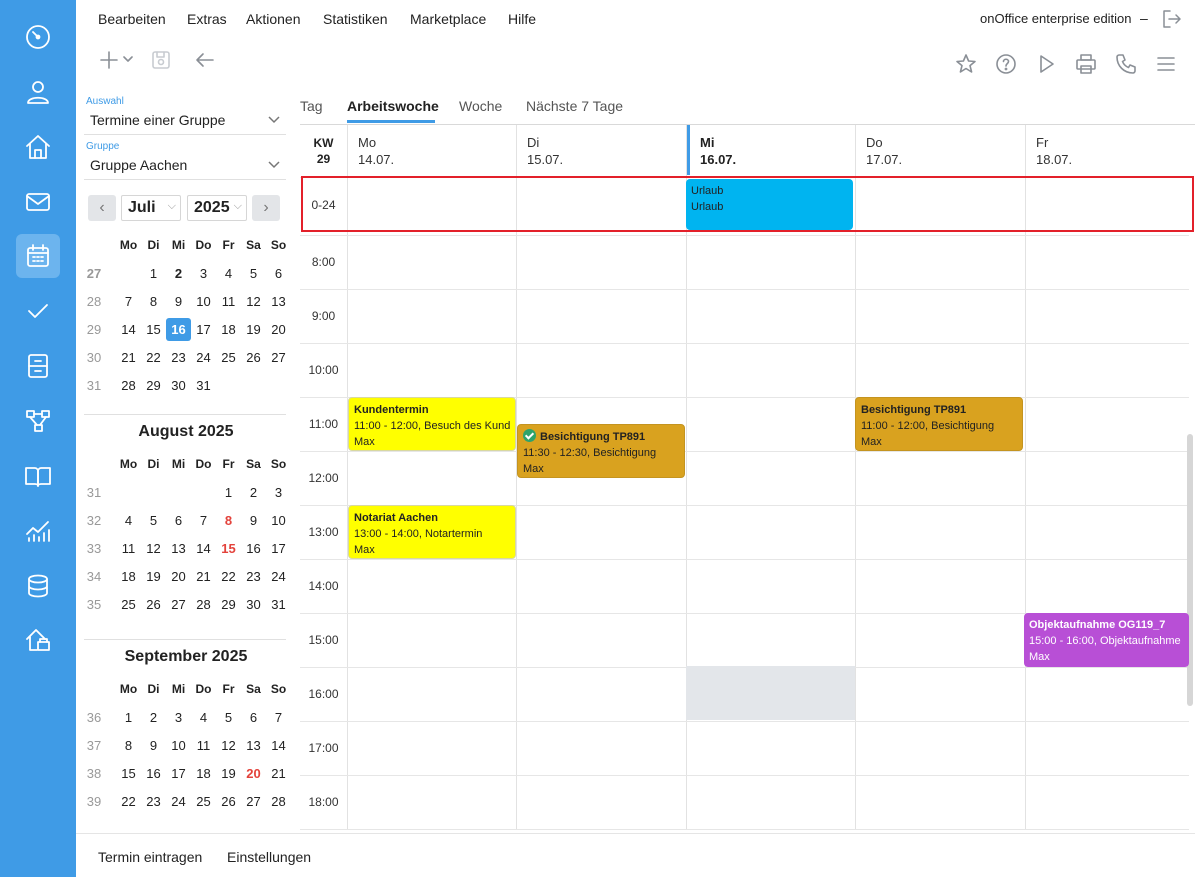  Describe the element at coordinates (311, 106) in the screenshot. I see `tab-tag: Tag` at that location.